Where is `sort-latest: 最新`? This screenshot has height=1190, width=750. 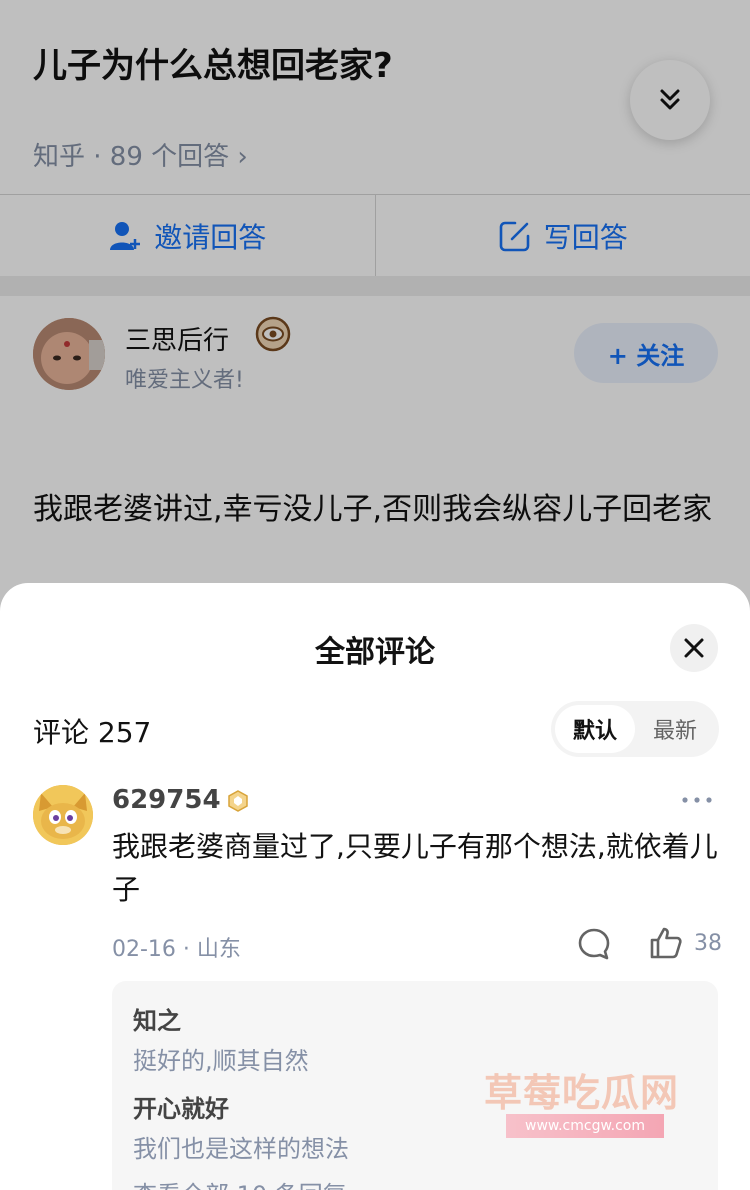
sort-latest: 最新 is located at coordinates (675, 729).